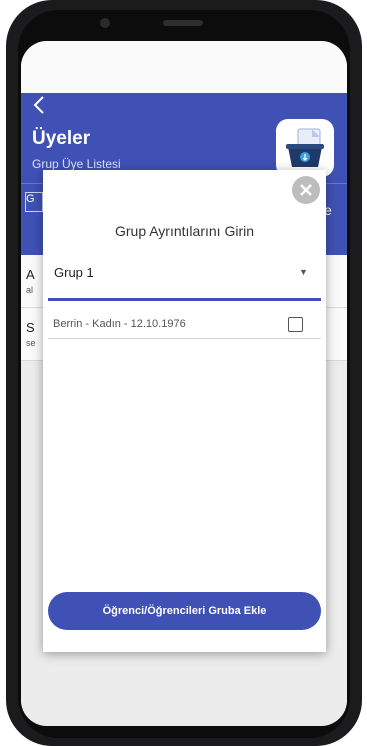 This screenshot has width=367, height=746. What do you see at coordinates (306, 190) in the screenshot?
I see `close-circle-icon` at bounding box center [306, 190].